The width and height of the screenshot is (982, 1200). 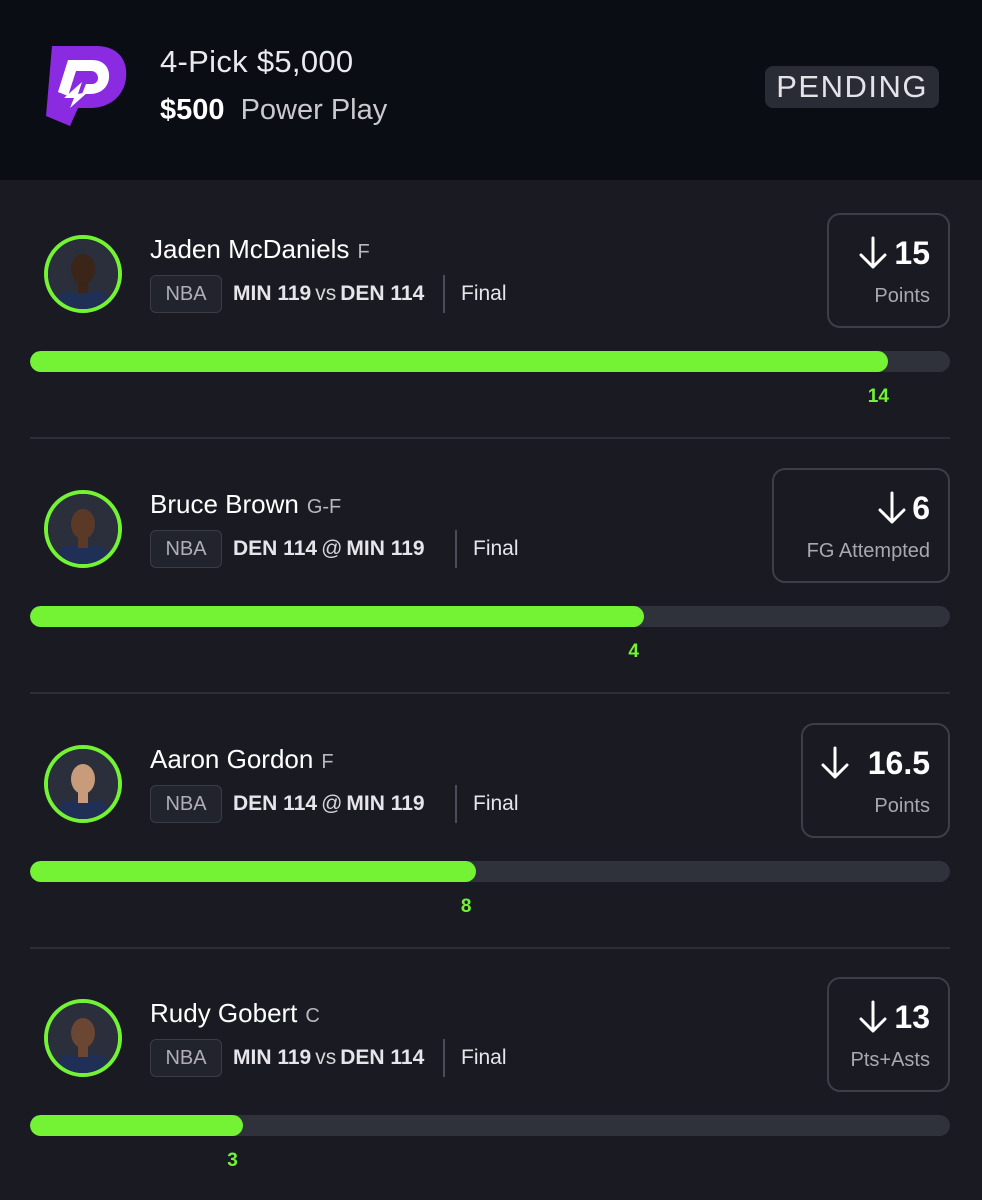 I want to click on player-name: Bruce Brown G-F, so click(x=245, y=504).